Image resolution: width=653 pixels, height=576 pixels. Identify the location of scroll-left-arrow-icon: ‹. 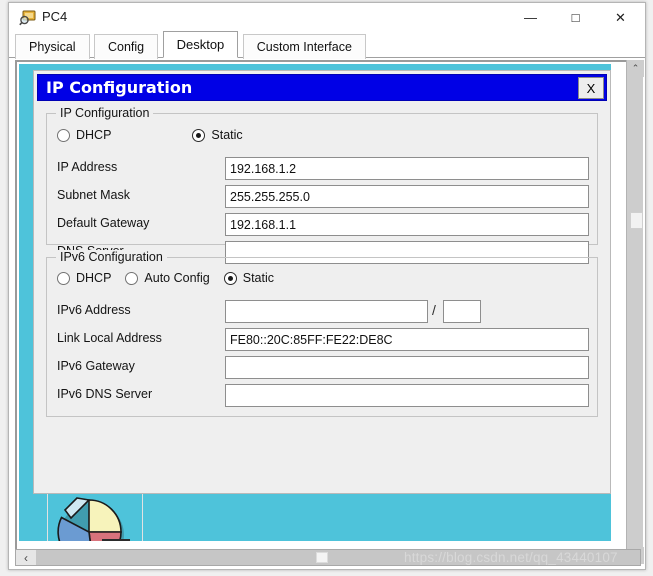
(26, 557).